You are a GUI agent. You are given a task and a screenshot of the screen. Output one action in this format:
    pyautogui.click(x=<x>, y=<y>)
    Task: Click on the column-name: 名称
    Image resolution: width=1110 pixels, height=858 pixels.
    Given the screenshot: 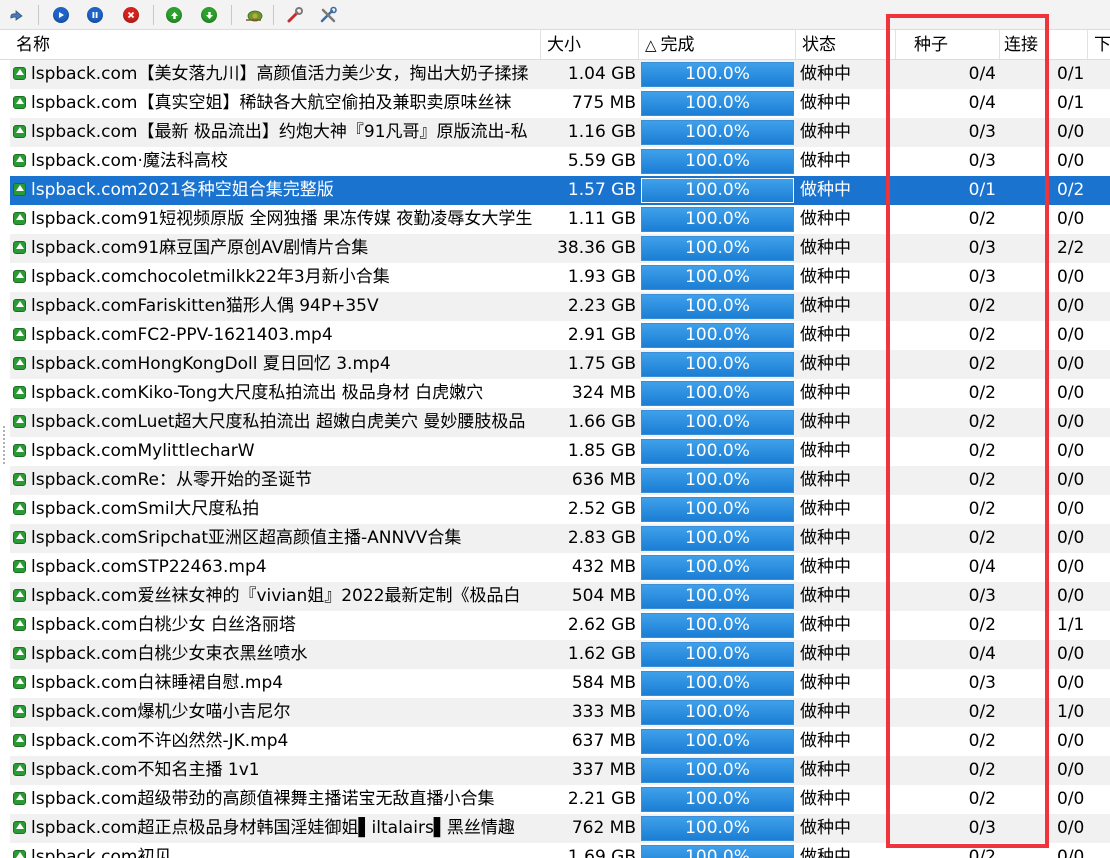 What is the action you would take?
    pyautogui.click(x=275, y=44)
    